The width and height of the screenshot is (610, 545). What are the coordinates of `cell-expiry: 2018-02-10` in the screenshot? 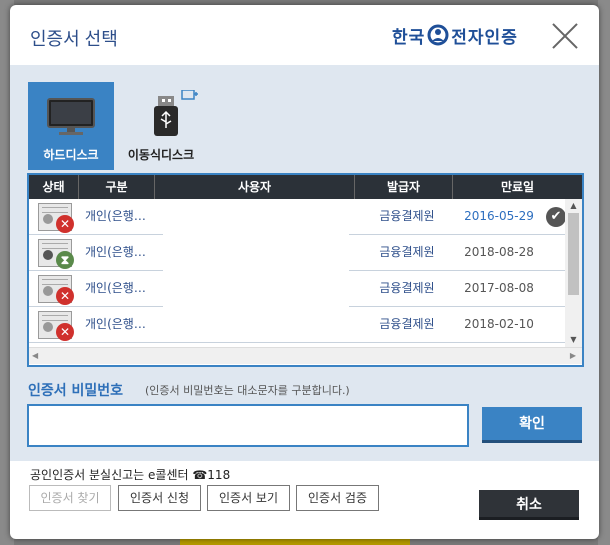 It's located at (499, 324).